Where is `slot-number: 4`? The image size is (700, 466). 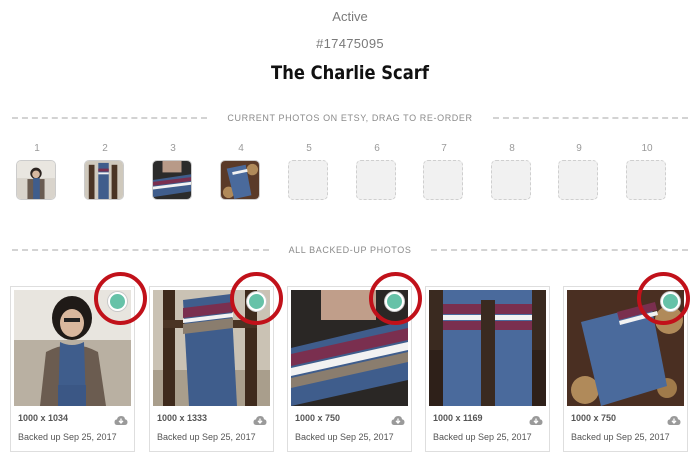 slot-number: 4 is located at coordinates (241, 148).